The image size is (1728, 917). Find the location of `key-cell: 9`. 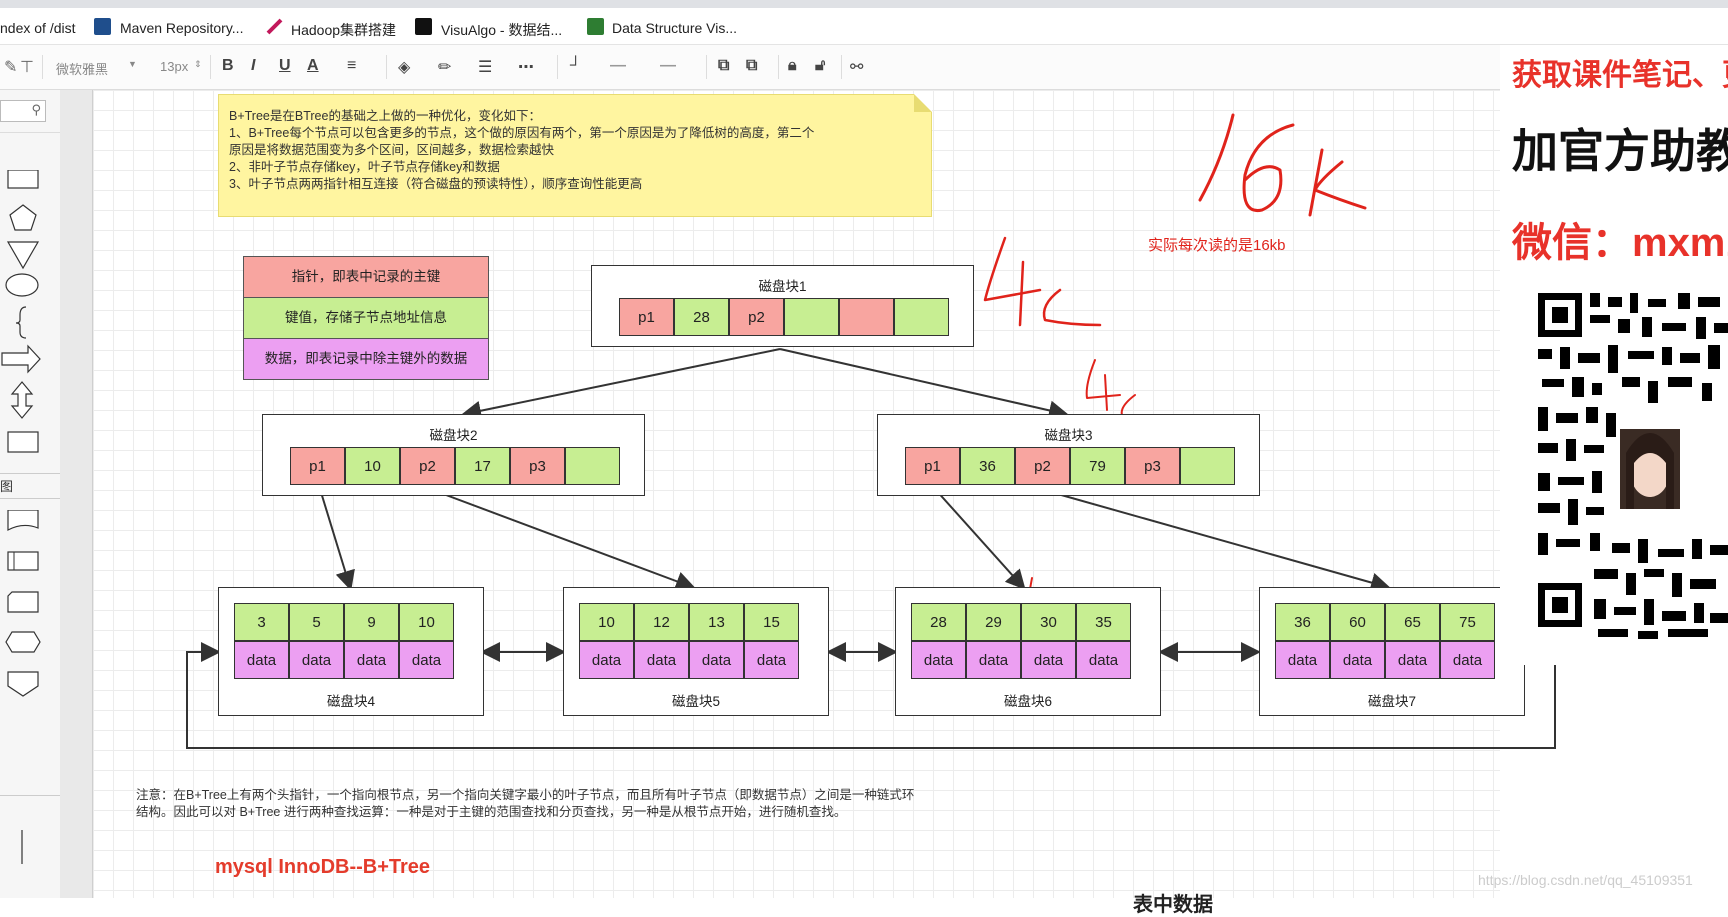

key-cell: 9 is located at coordinates (371, 622).